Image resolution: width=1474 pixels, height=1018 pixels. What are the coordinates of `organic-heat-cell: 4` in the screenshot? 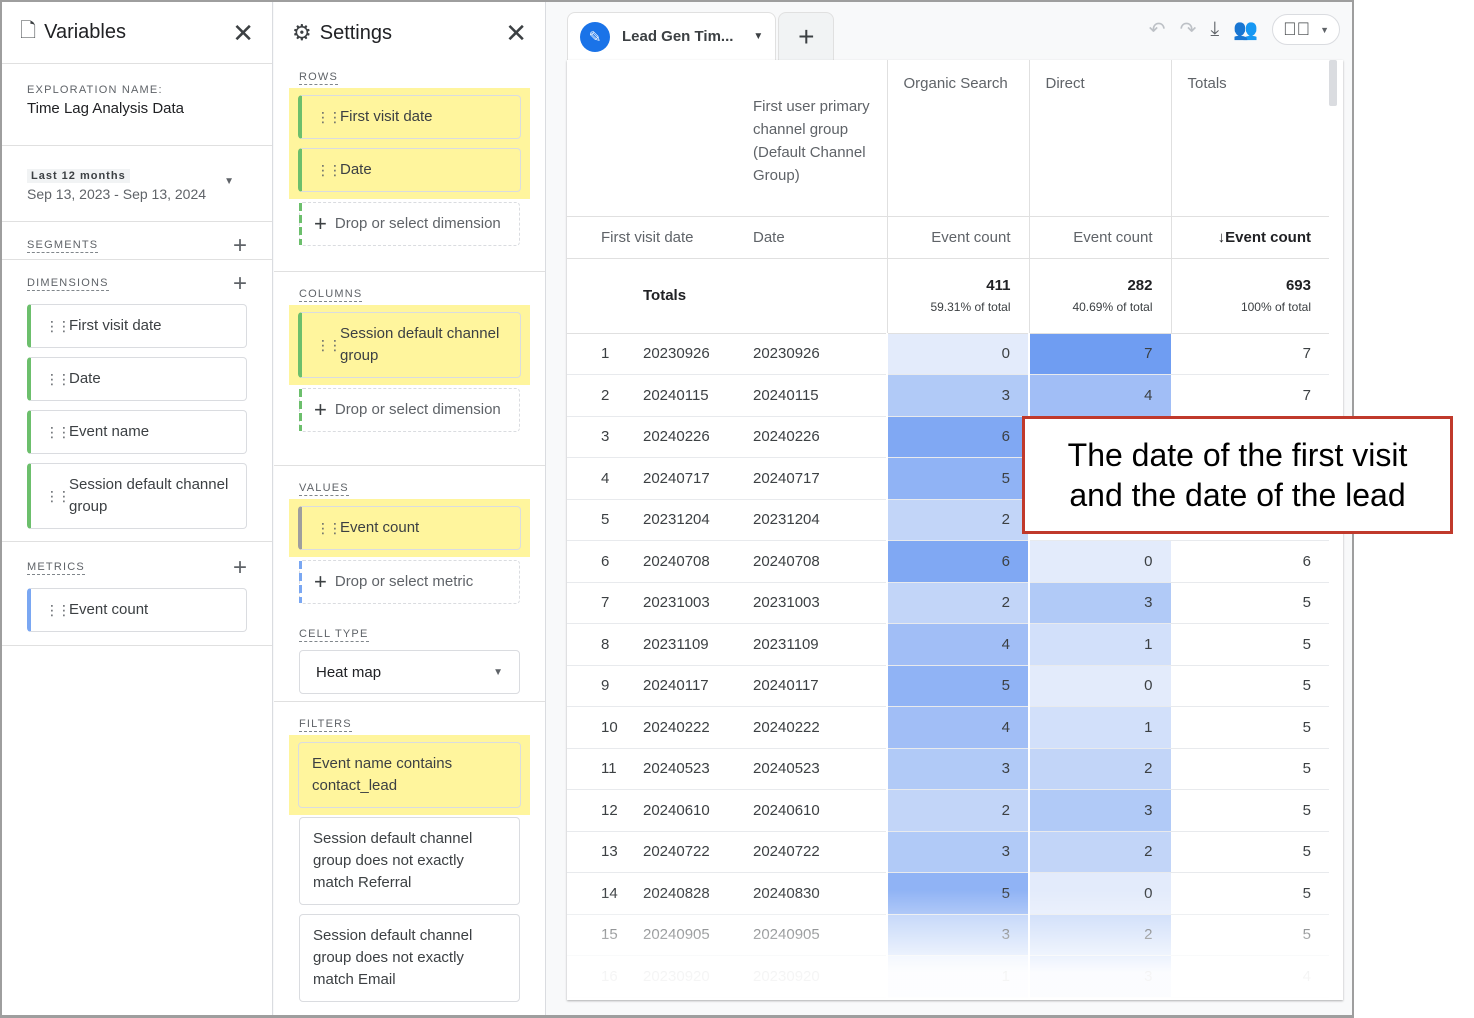 It's located at (958, 727).